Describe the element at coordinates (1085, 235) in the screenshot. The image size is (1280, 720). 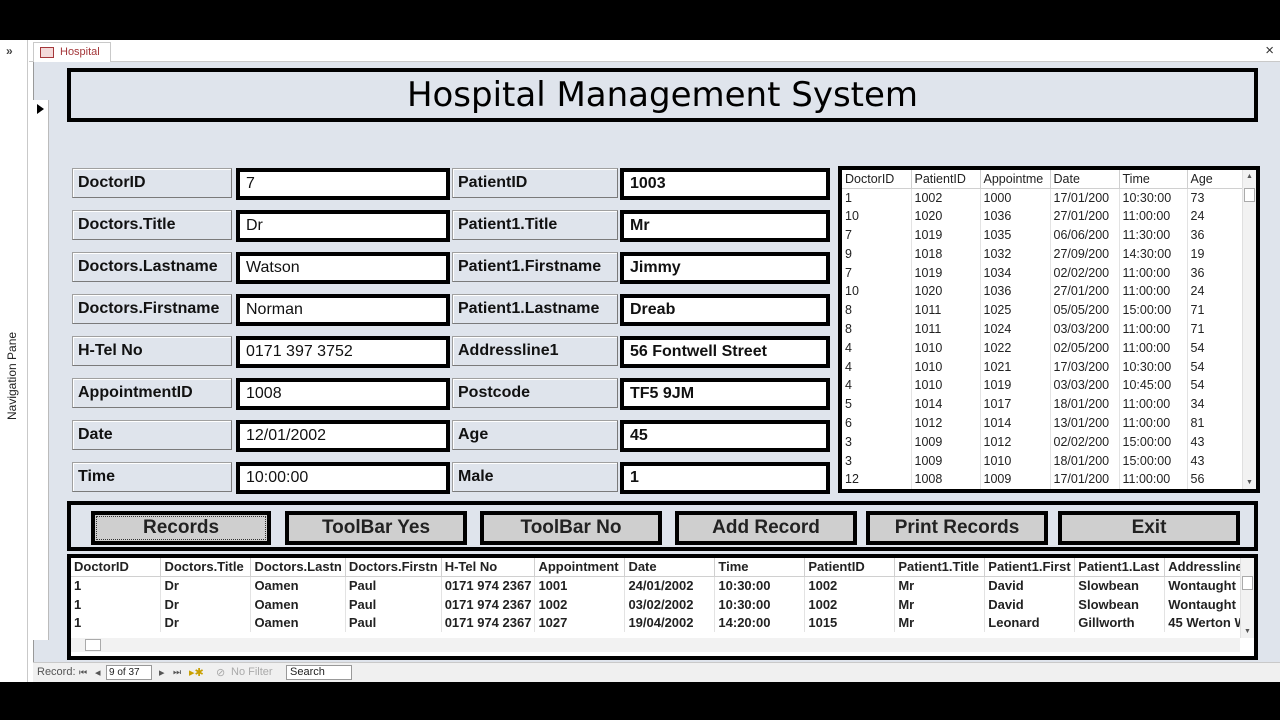
I see `table-cell: 06/06/200` at that location.